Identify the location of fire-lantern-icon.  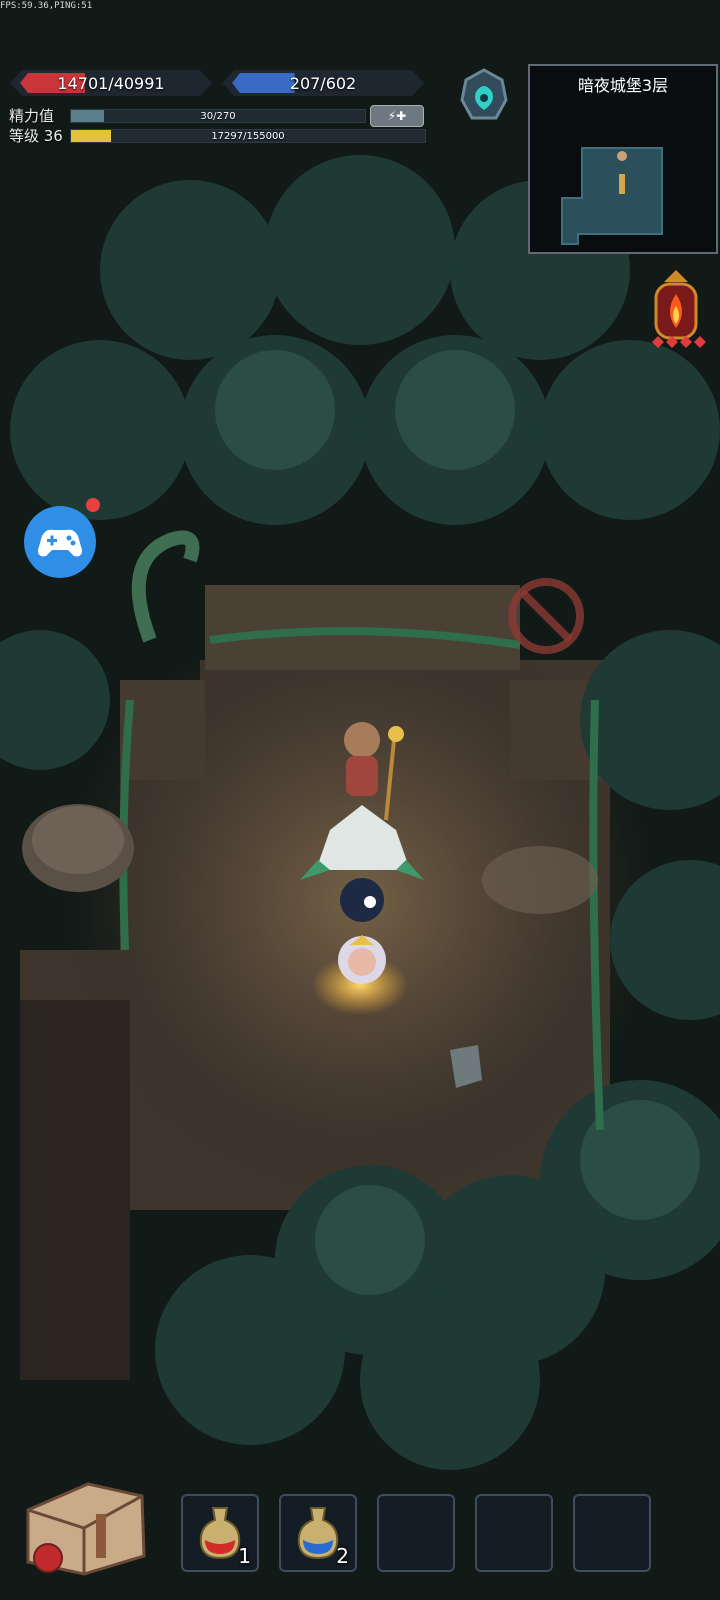
(676, 310).